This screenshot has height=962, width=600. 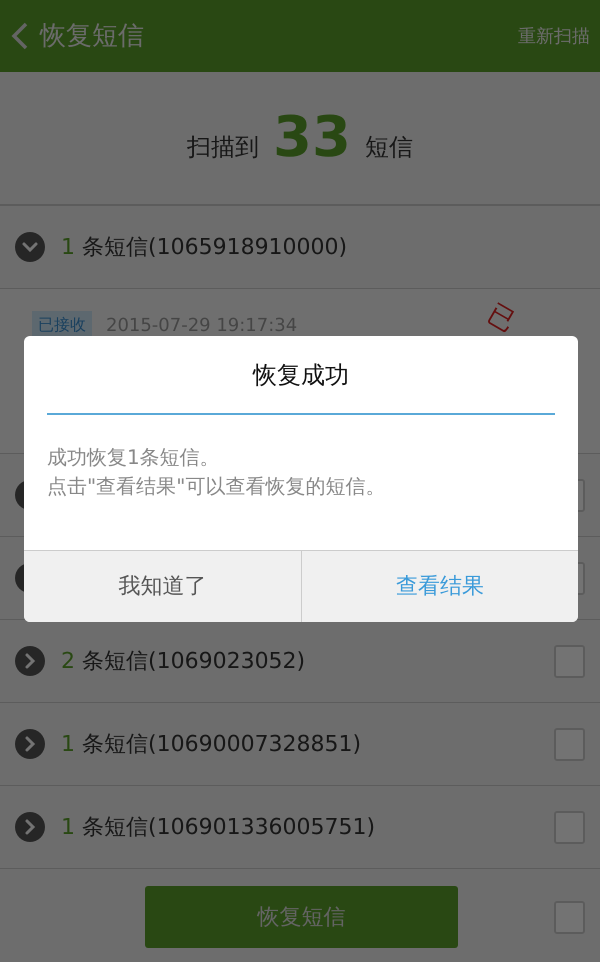 What do you see at coordinates (223, 147) in the screenshot?
I see `summary-label: 扫描到` at bounding box center [223, 147].